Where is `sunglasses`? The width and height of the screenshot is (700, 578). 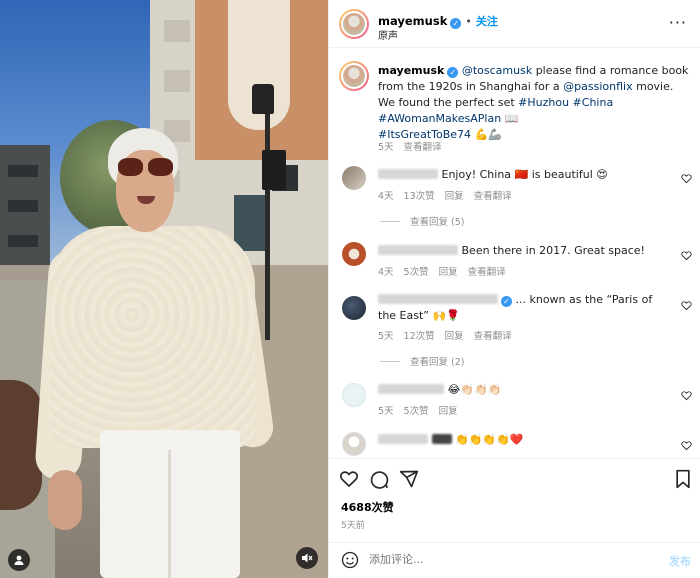 sunglasses is located at coordinates (147, 168).